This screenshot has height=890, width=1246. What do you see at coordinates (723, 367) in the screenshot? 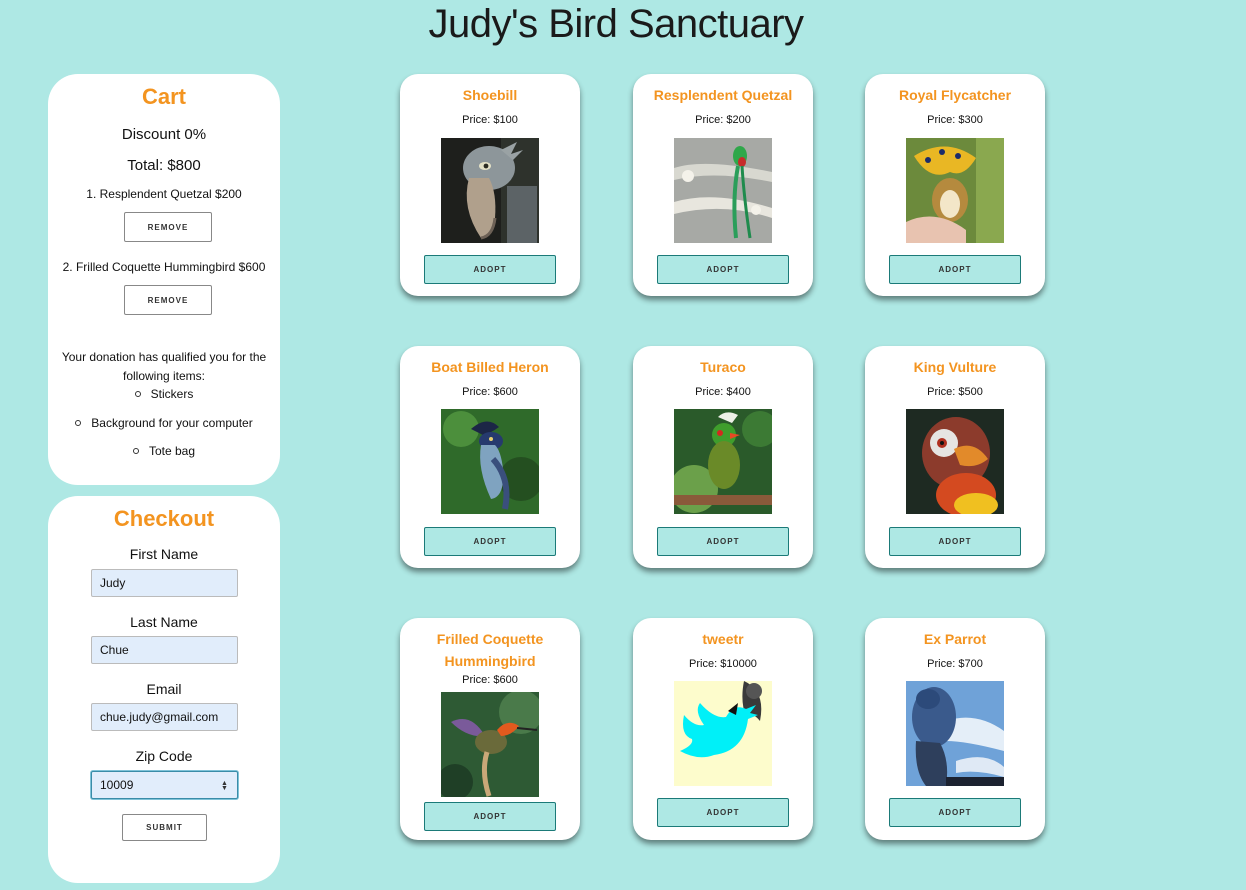
I see `bird-name: Turaco` at bounding box center [723, 367].